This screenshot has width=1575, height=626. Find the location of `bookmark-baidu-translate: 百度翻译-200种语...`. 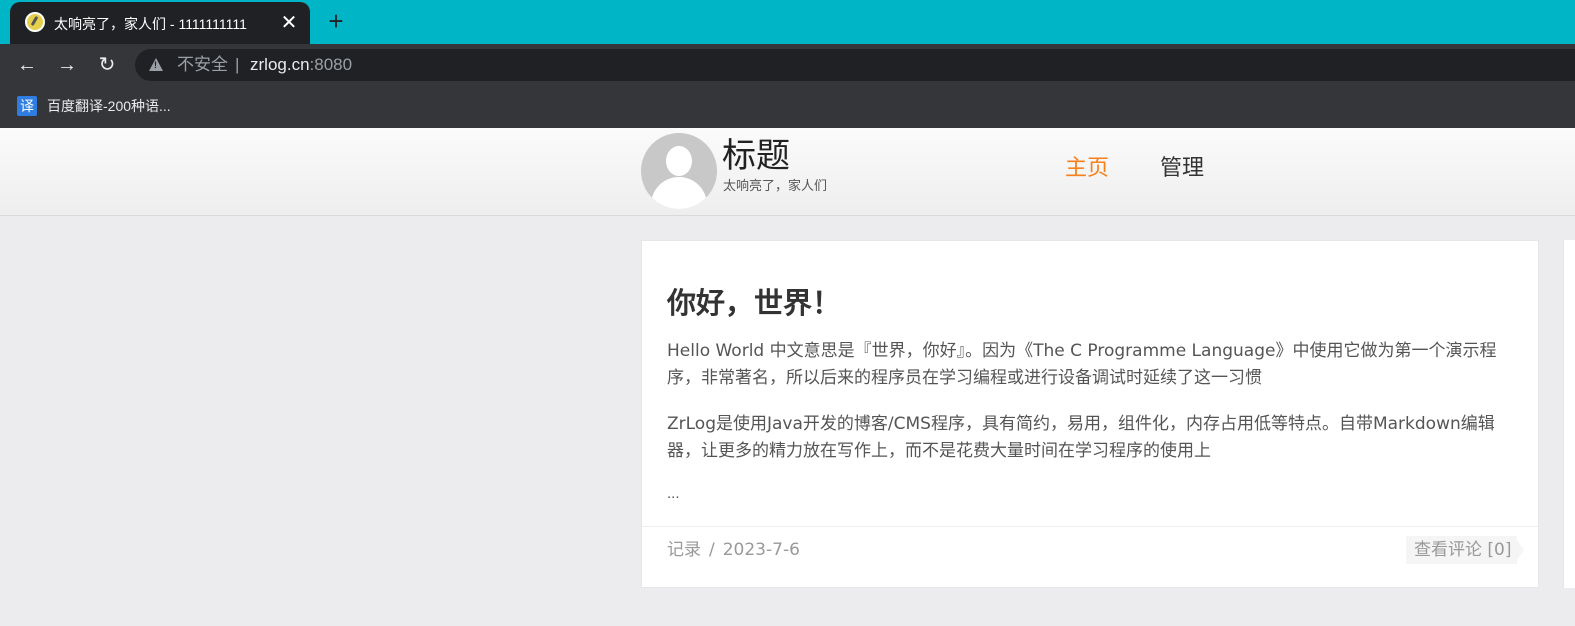

bookmark-baidu-translate: 百度翻译-200种语... is located at coordinates (109, 106).